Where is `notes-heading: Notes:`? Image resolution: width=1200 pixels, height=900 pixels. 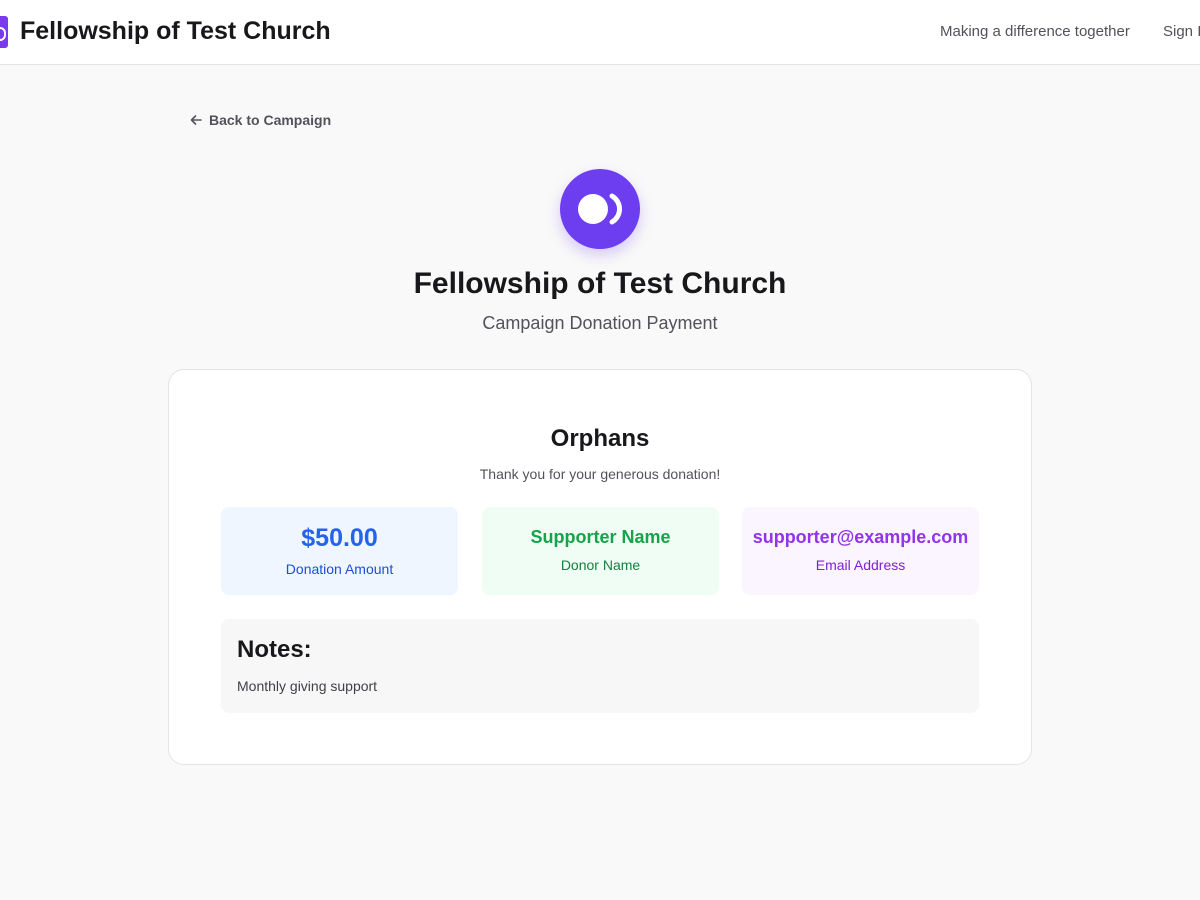 notes-heading: Notes: is located at coordinates (274, 649).